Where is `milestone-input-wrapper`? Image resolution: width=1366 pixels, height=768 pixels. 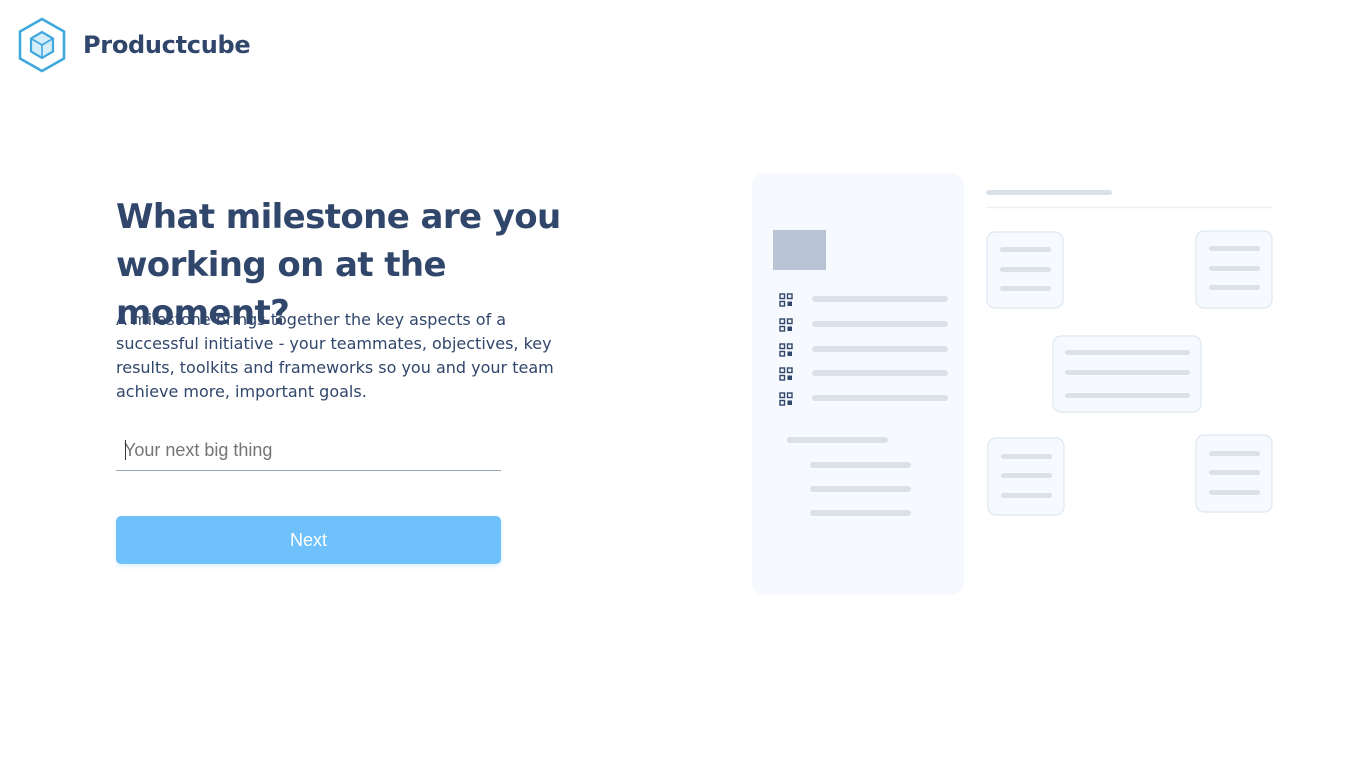 milestone-input-wrapper is located at coordinates (308, 451).